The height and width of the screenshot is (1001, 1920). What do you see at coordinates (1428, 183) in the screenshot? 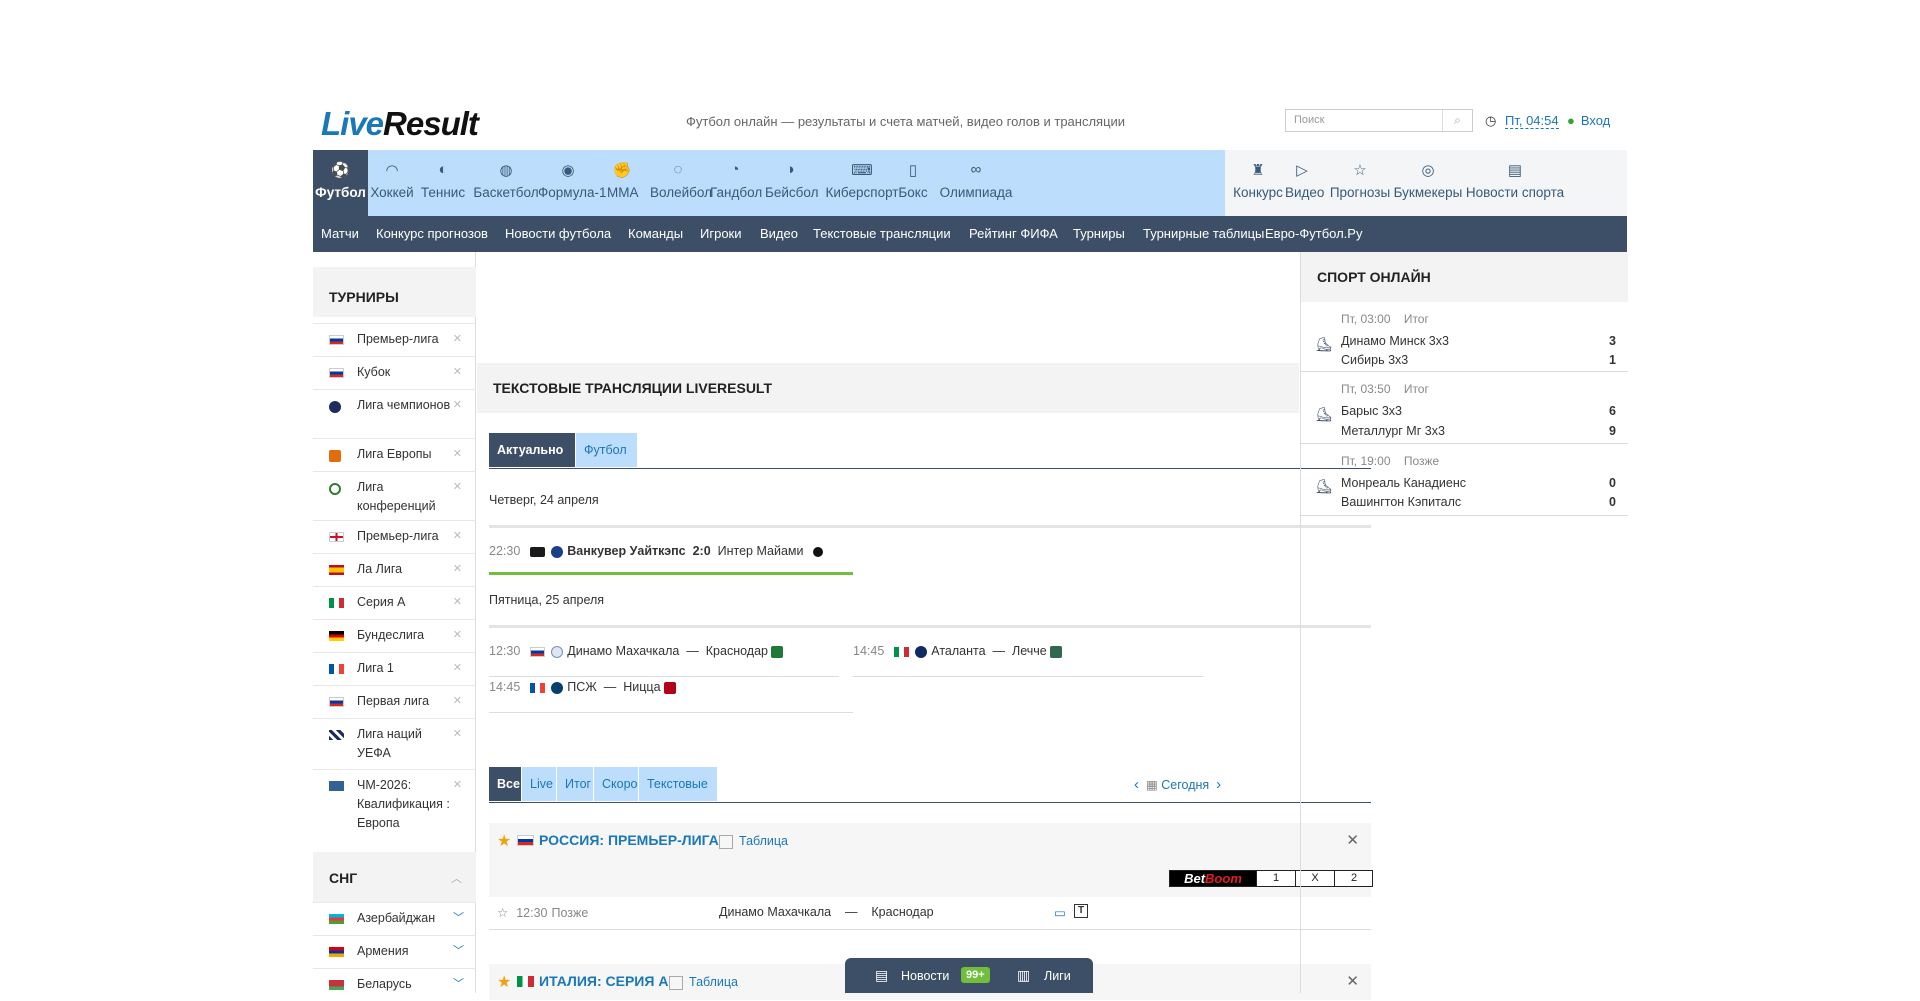
I see `nav-bookmakers: ◎ Букмекеры` at bounding box center [1428, 183].